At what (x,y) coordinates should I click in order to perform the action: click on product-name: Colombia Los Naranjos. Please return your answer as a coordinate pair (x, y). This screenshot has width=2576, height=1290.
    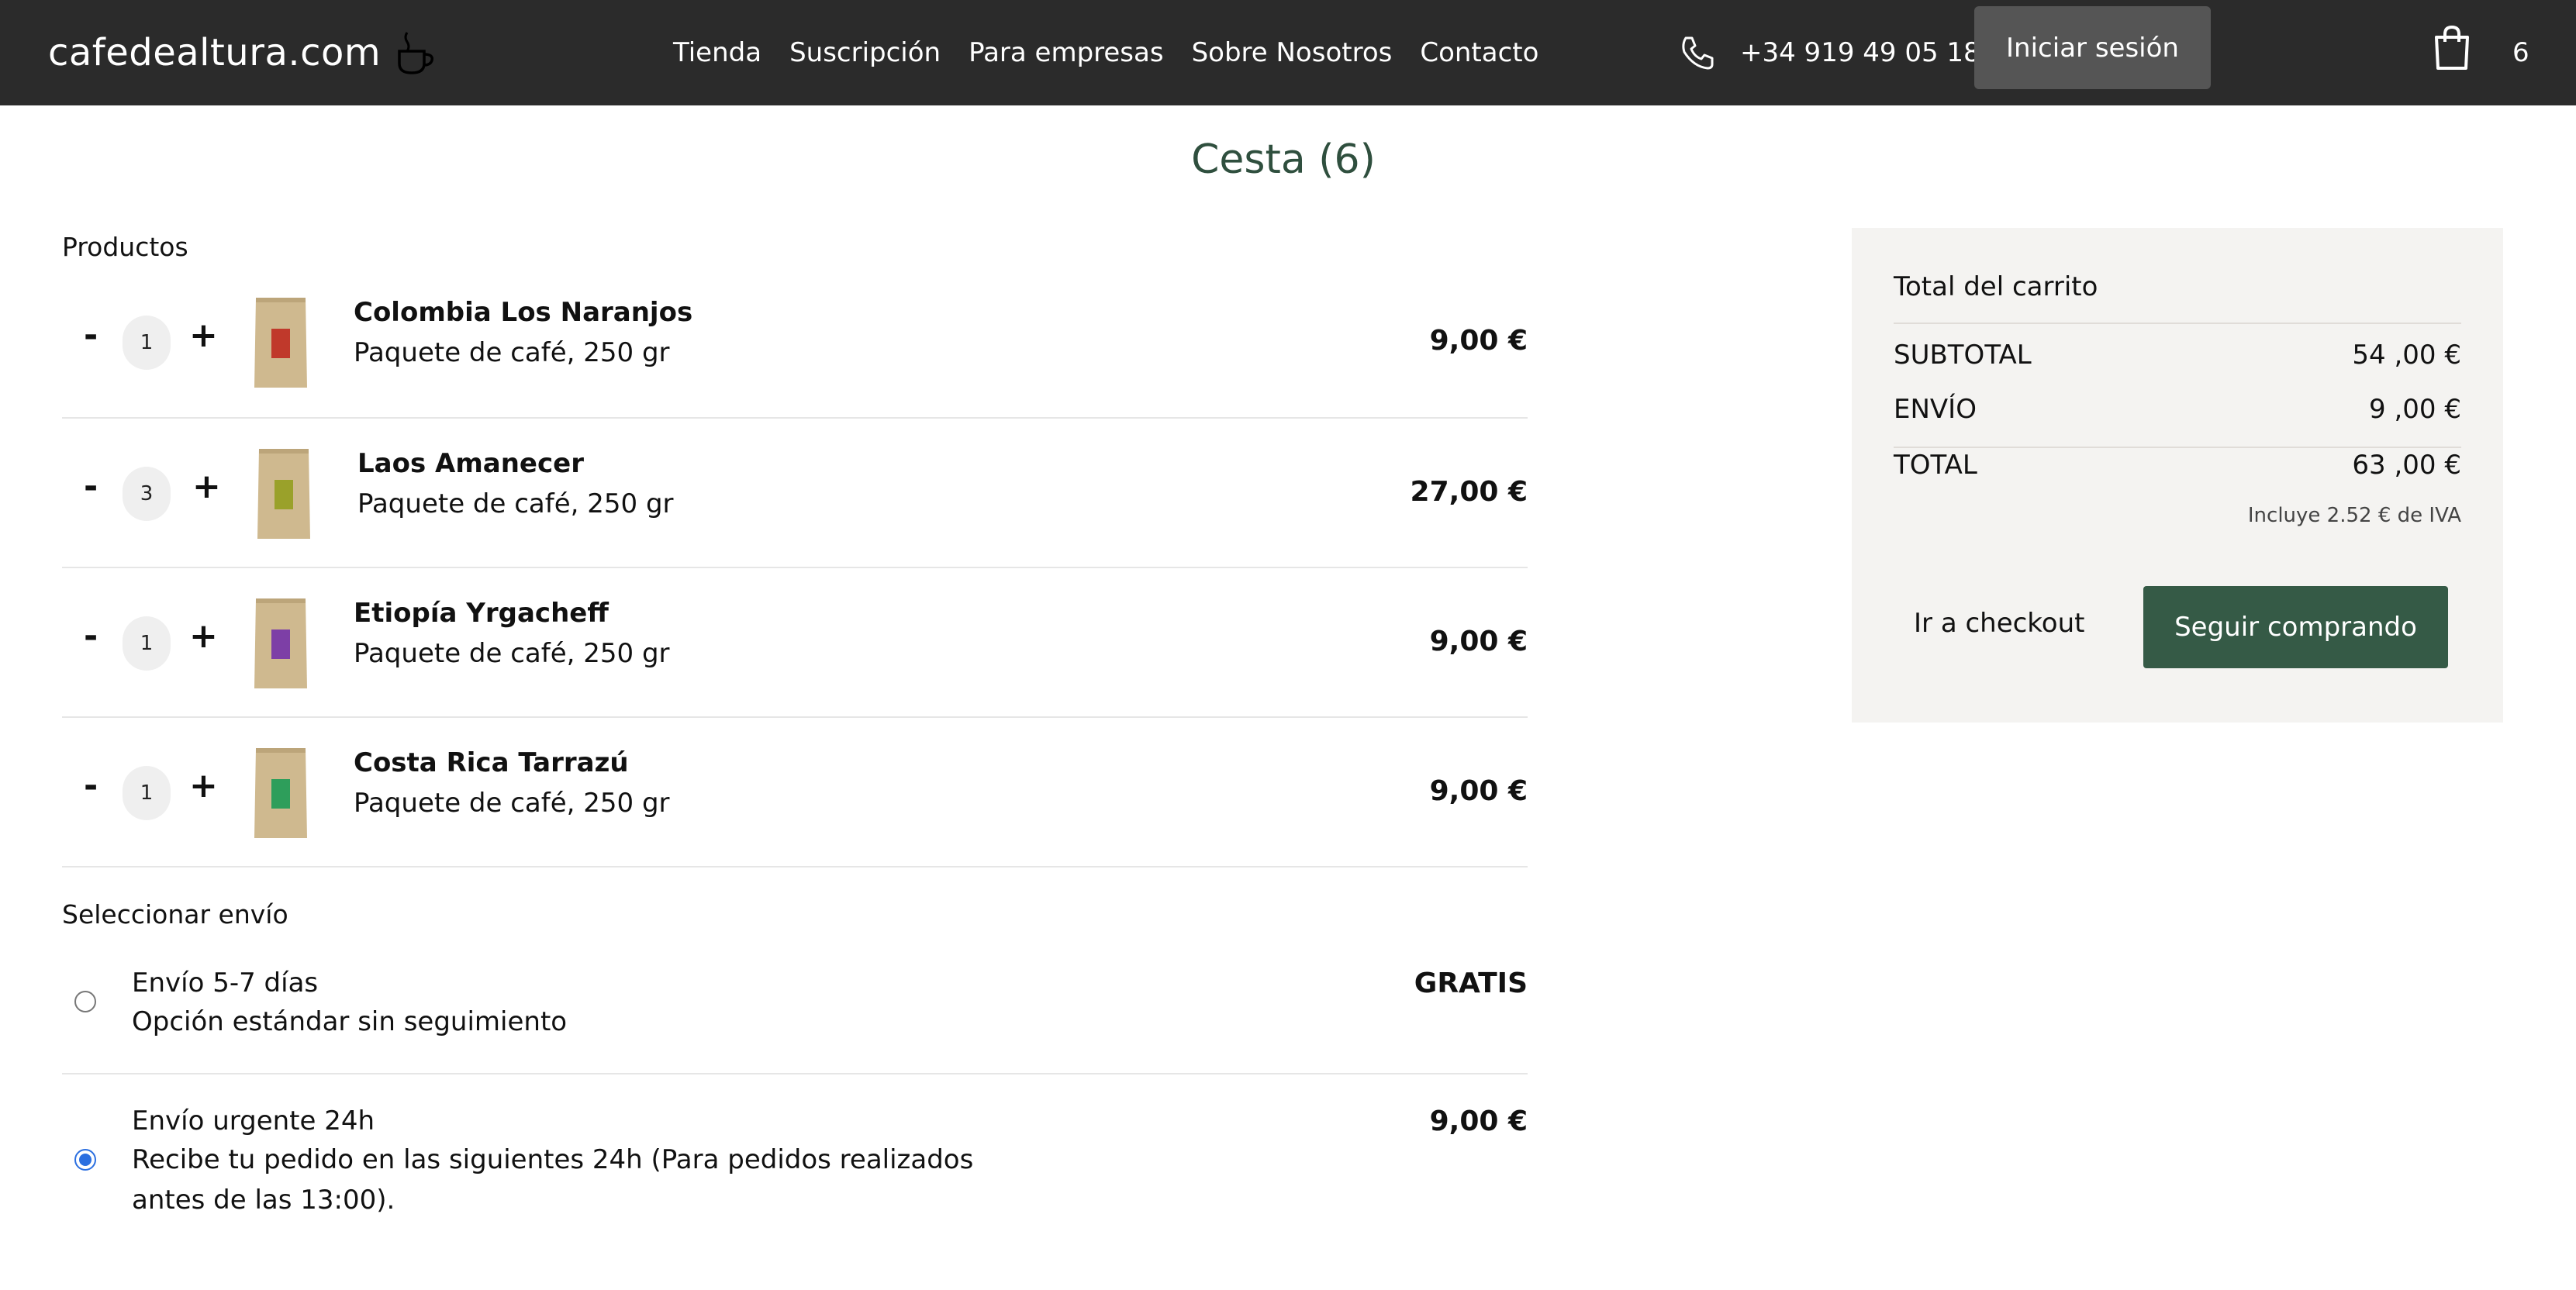
    Looking at the image, I should click on (523, 312).